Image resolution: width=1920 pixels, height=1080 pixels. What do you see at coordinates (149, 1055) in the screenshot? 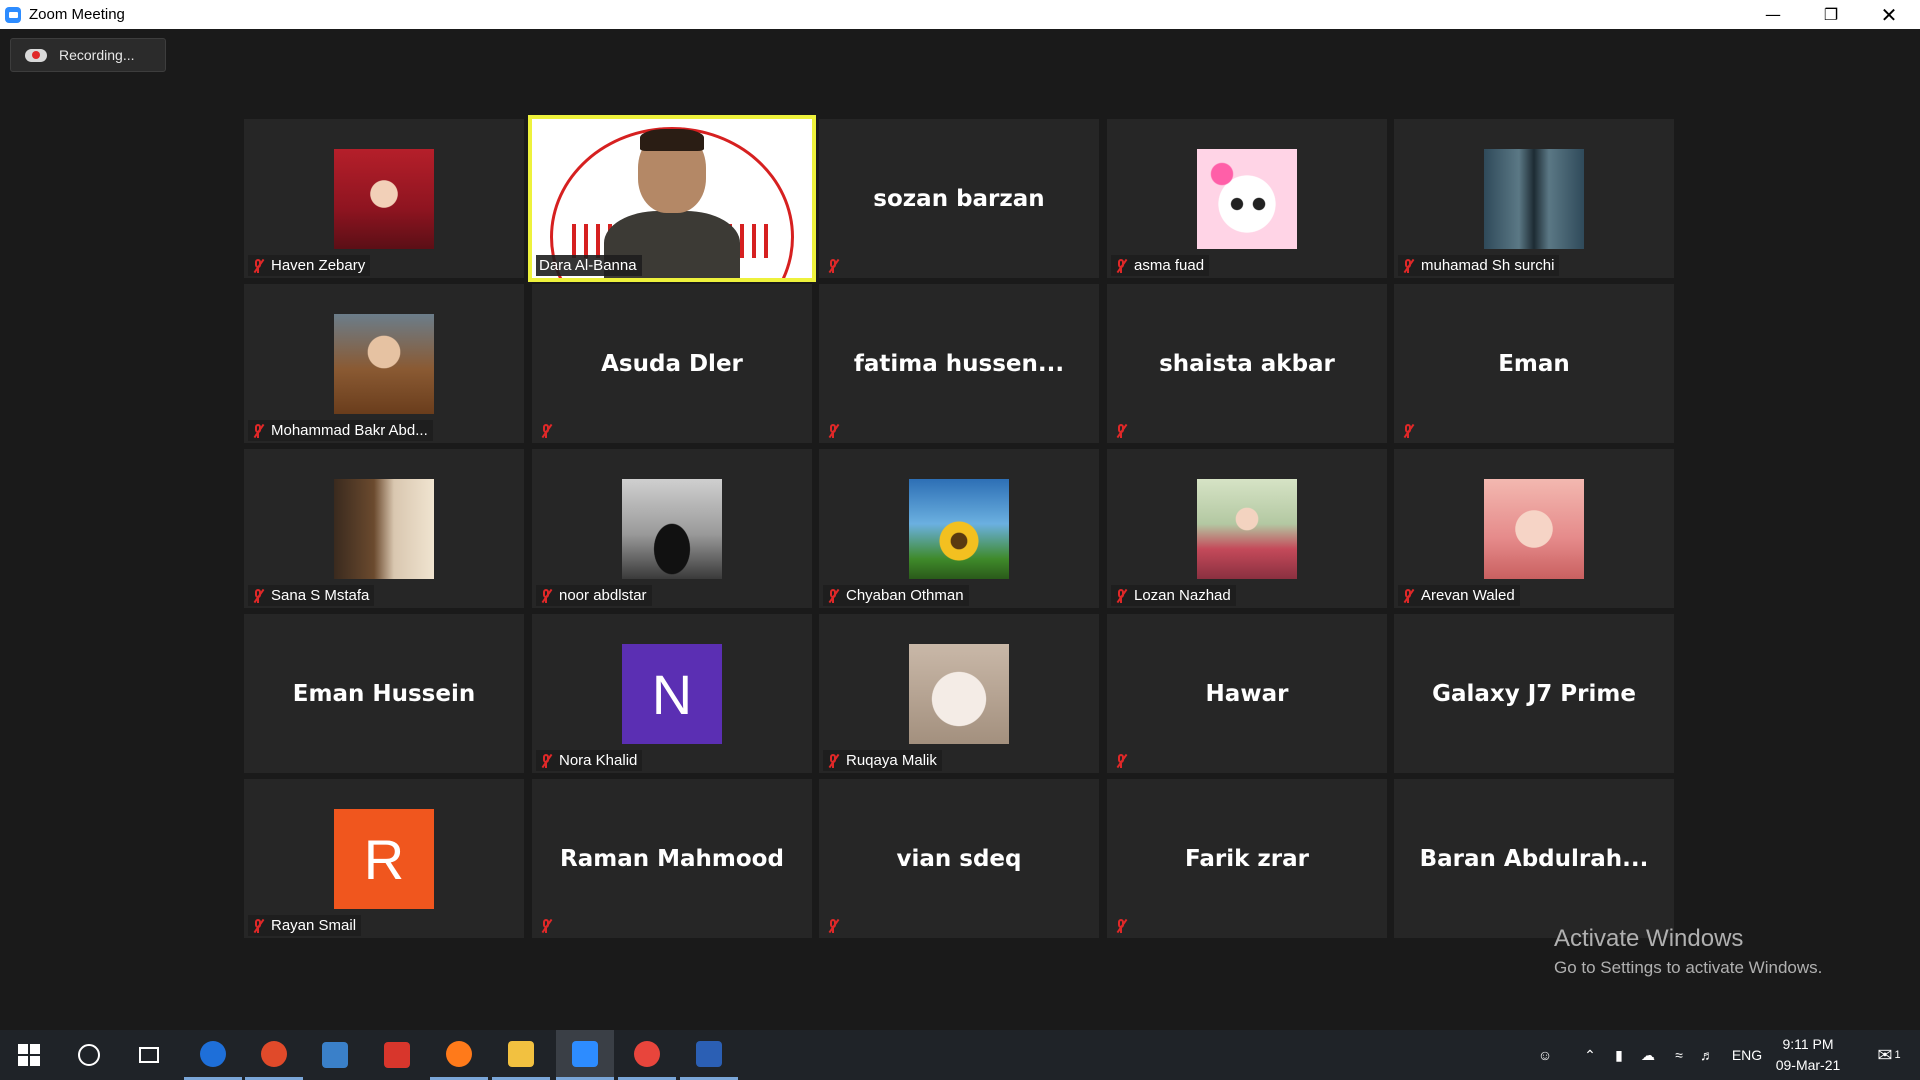
I see `task-view-button` at bounding box center [149, 1055].